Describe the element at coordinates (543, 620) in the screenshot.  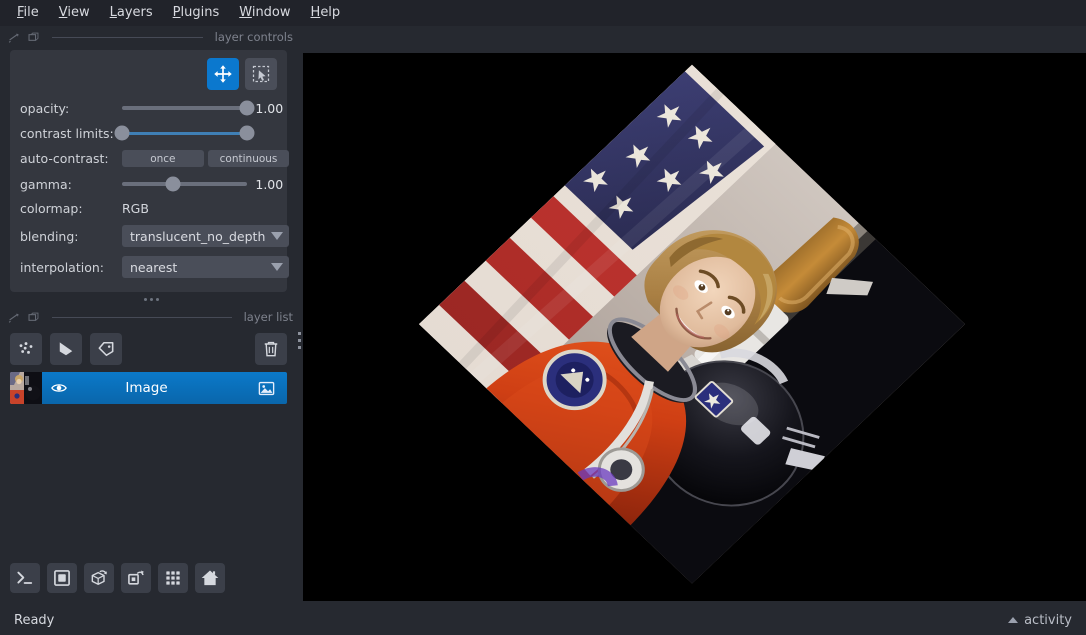
I see `status-bar: Ready activity` at that location.